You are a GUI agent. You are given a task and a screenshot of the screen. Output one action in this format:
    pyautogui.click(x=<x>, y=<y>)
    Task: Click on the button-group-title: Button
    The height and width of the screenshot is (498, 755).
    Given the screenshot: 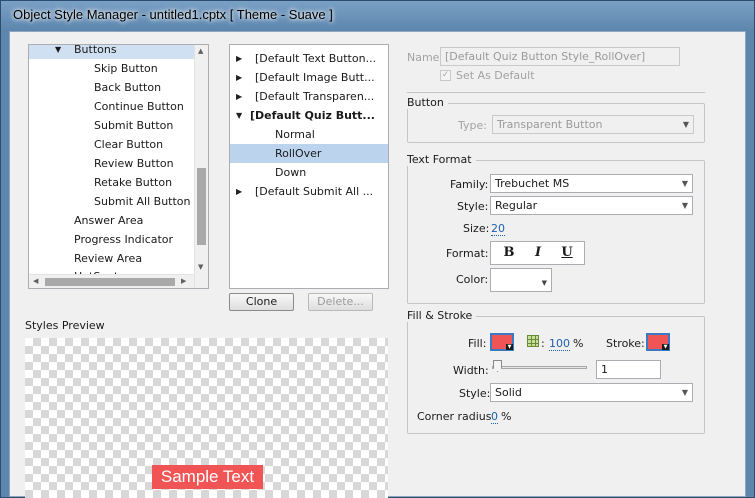 What is the action you would take?
    pyautogui.click(x=427, y=102)
    